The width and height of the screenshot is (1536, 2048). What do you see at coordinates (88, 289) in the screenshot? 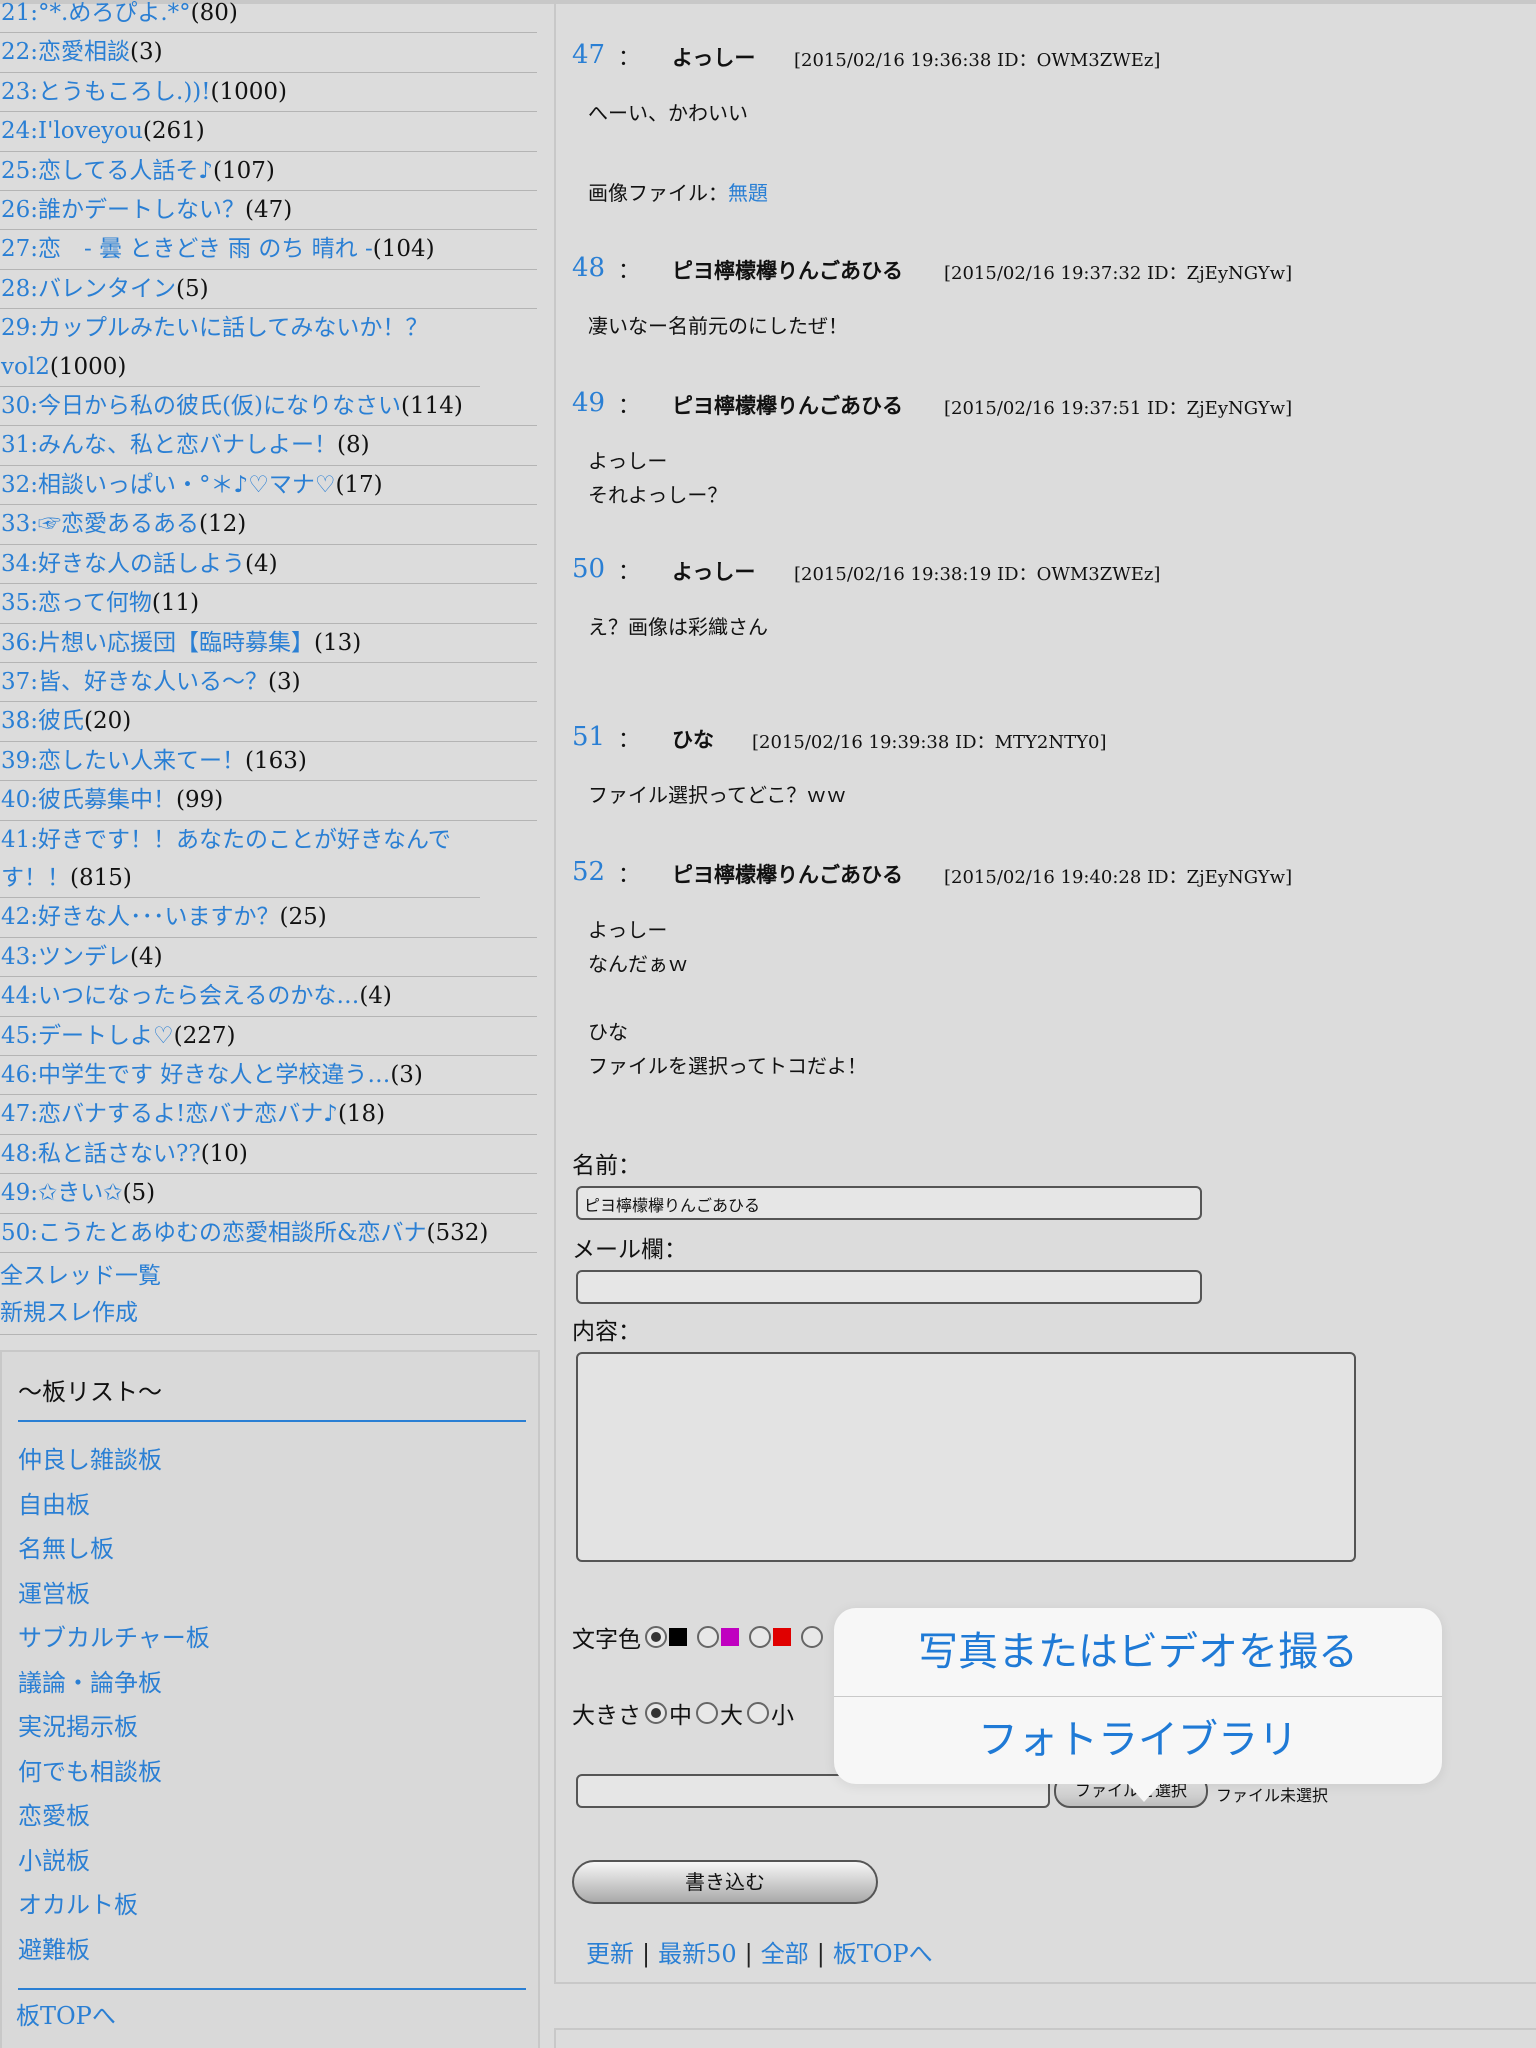
I see `thread-title: 28:バレンタイン` at bounding box center [88, 289].